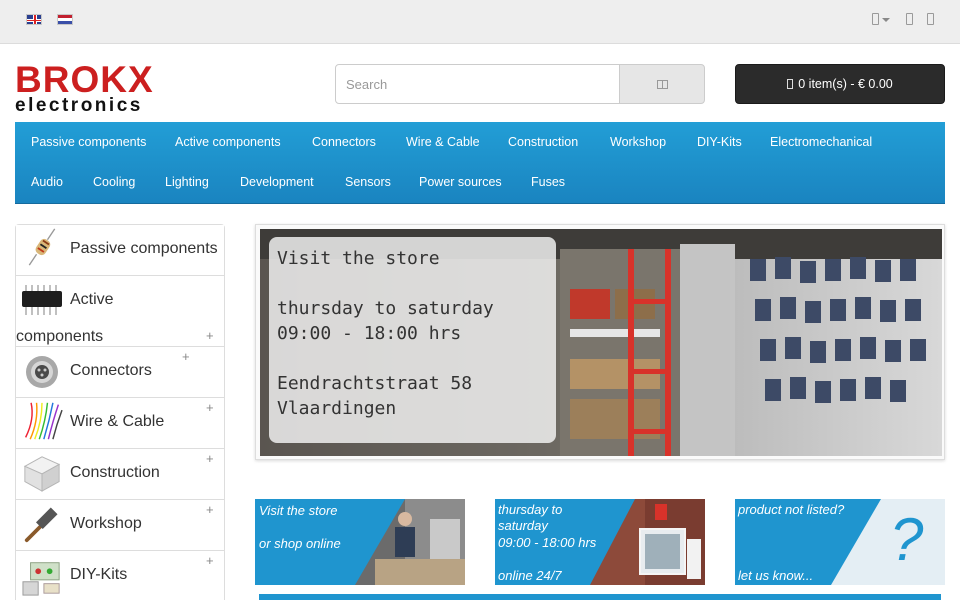  What do you see at coordinates (530, 509) in the screenshot?
I see `promo-line: thursday to` at bounding box center [530, 509].